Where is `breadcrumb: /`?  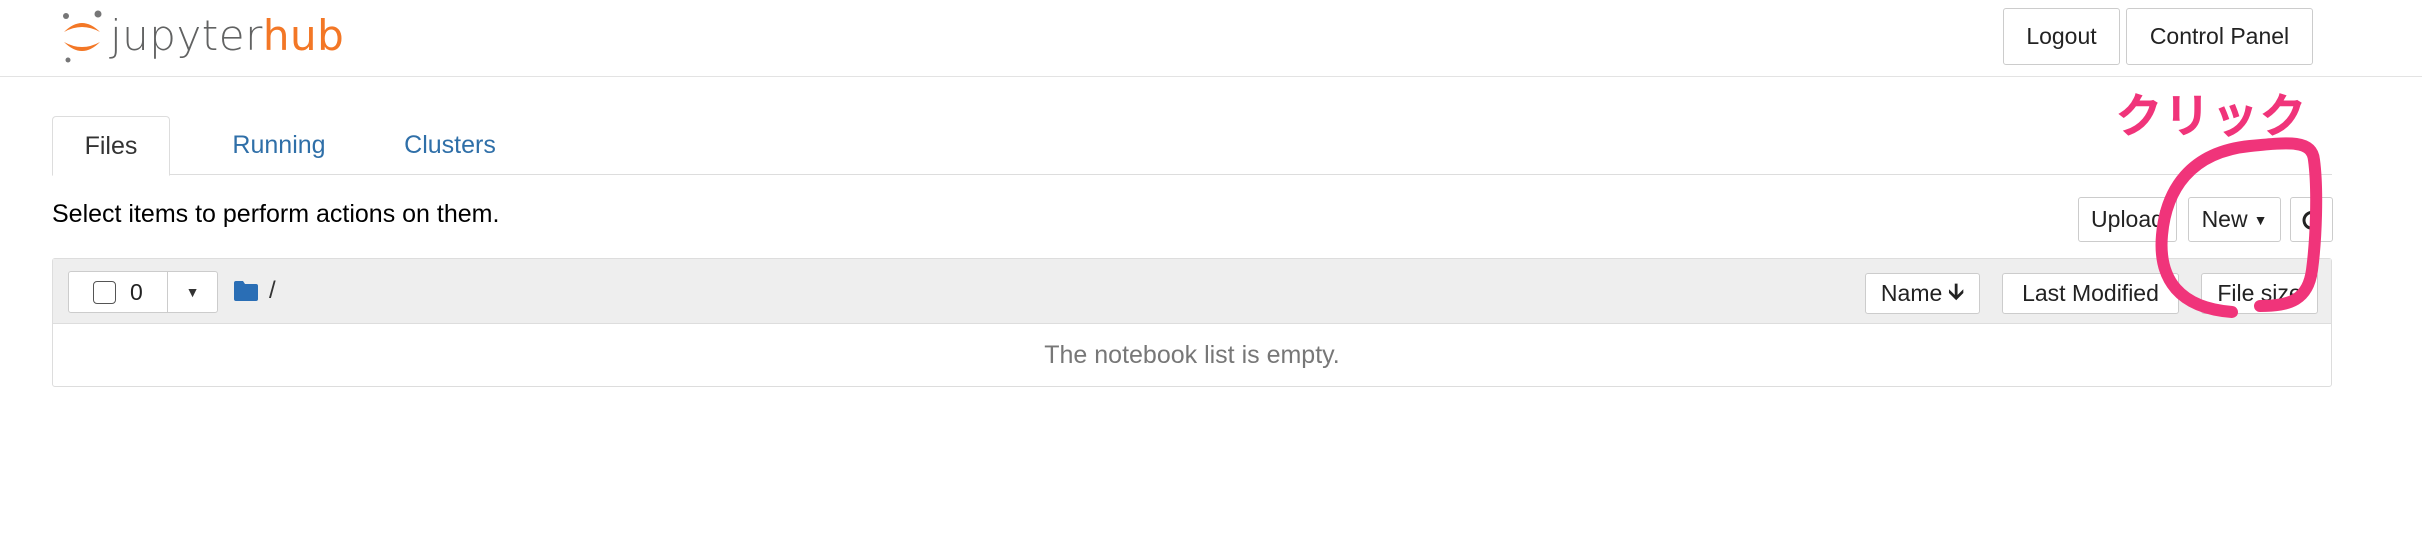 breadcrumb: / is located at coordinates (254, 291).